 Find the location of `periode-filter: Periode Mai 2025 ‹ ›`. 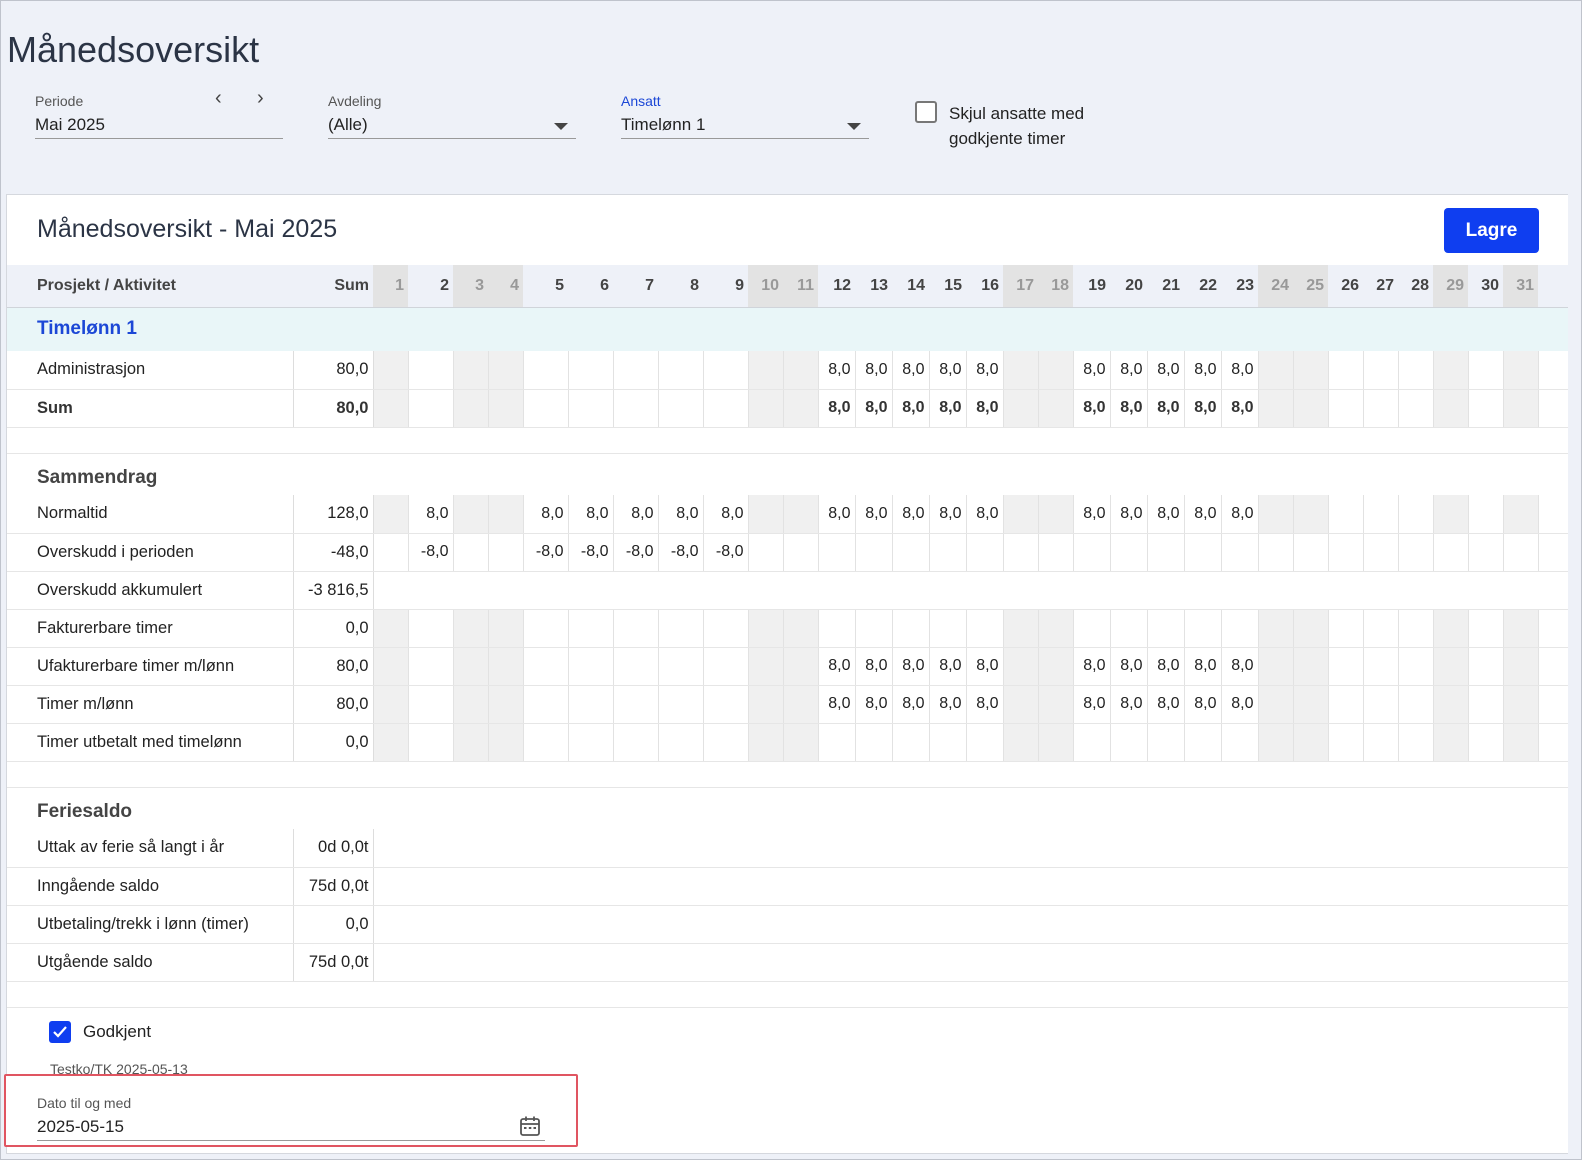

periode-filter: Periode Mai 2025 ‹ › is located at coordinates (159, 113).